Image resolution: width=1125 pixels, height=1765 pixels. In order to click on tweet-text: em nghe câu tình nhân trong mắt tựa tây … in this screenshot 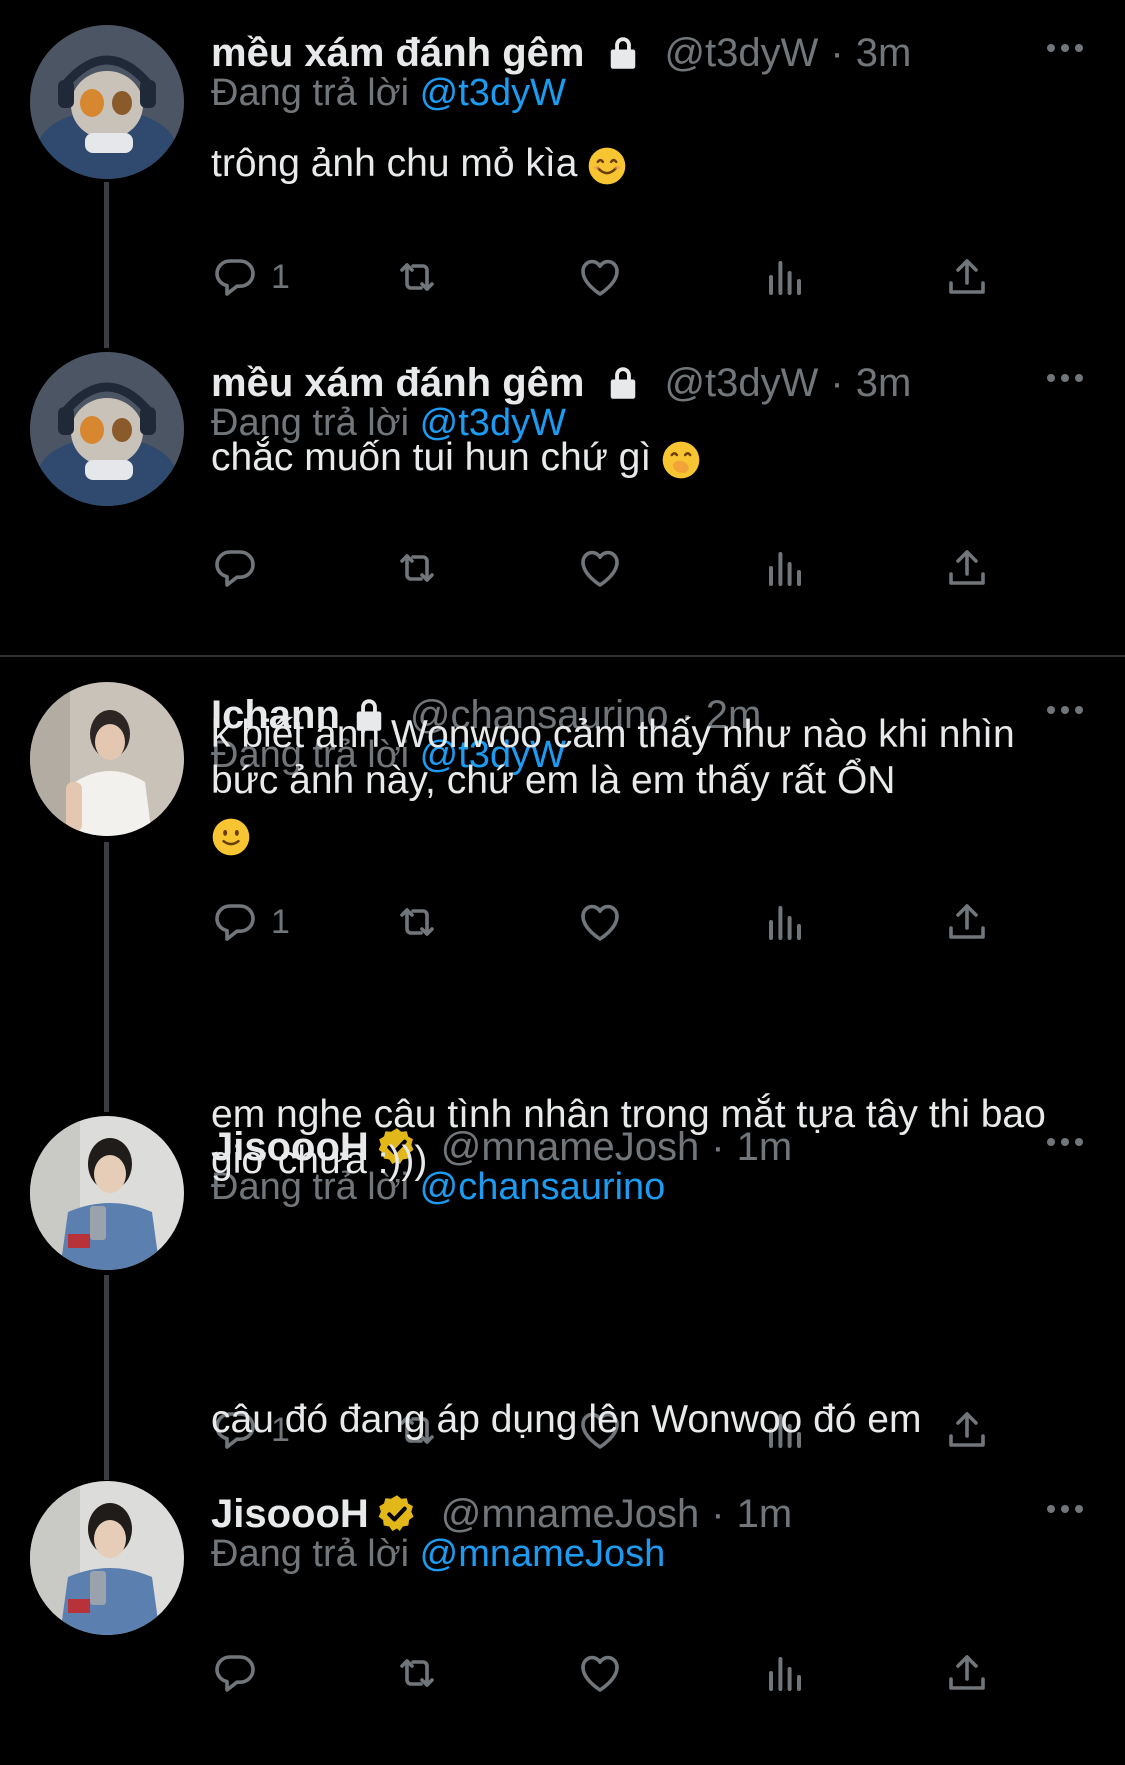, I will do `click(641, 1138)`.